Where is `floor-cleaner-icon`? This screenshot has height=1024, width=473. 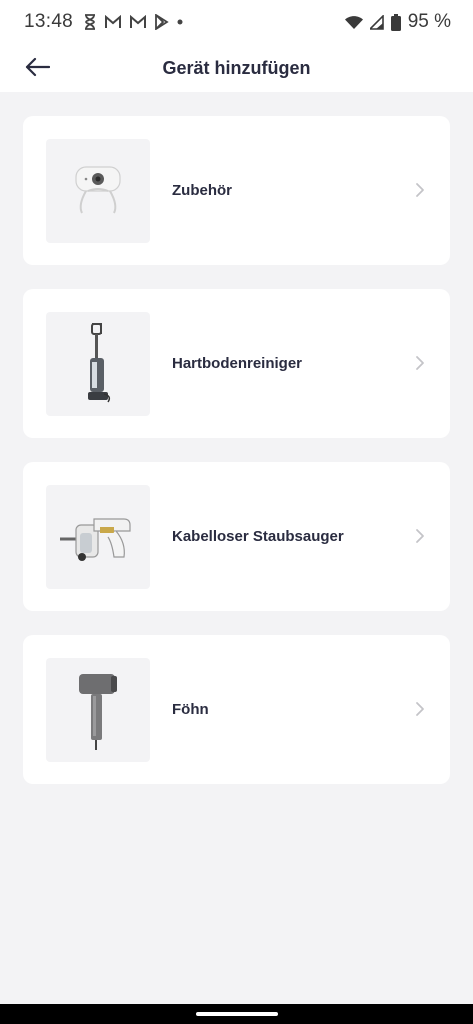
floor-cleaner-icon is located at coordinates (99, 363).